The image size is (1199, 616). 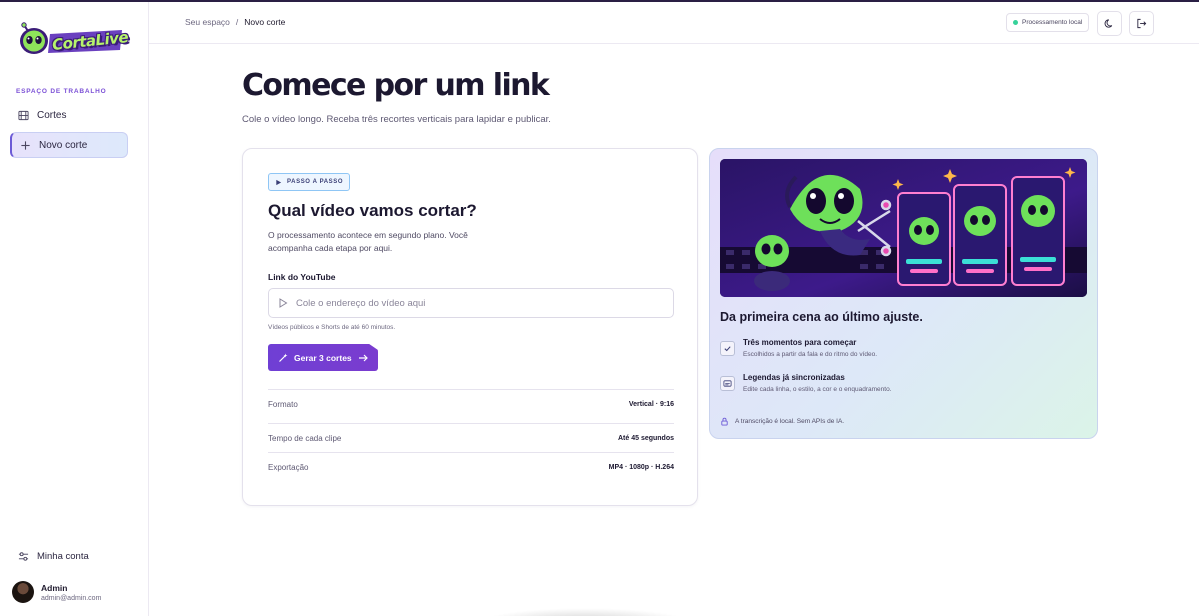 What do you see at coordinates (52, 115) in the screenshot?
I see `sidebar-item-label: Cortes` at bounding box center [52, 115].